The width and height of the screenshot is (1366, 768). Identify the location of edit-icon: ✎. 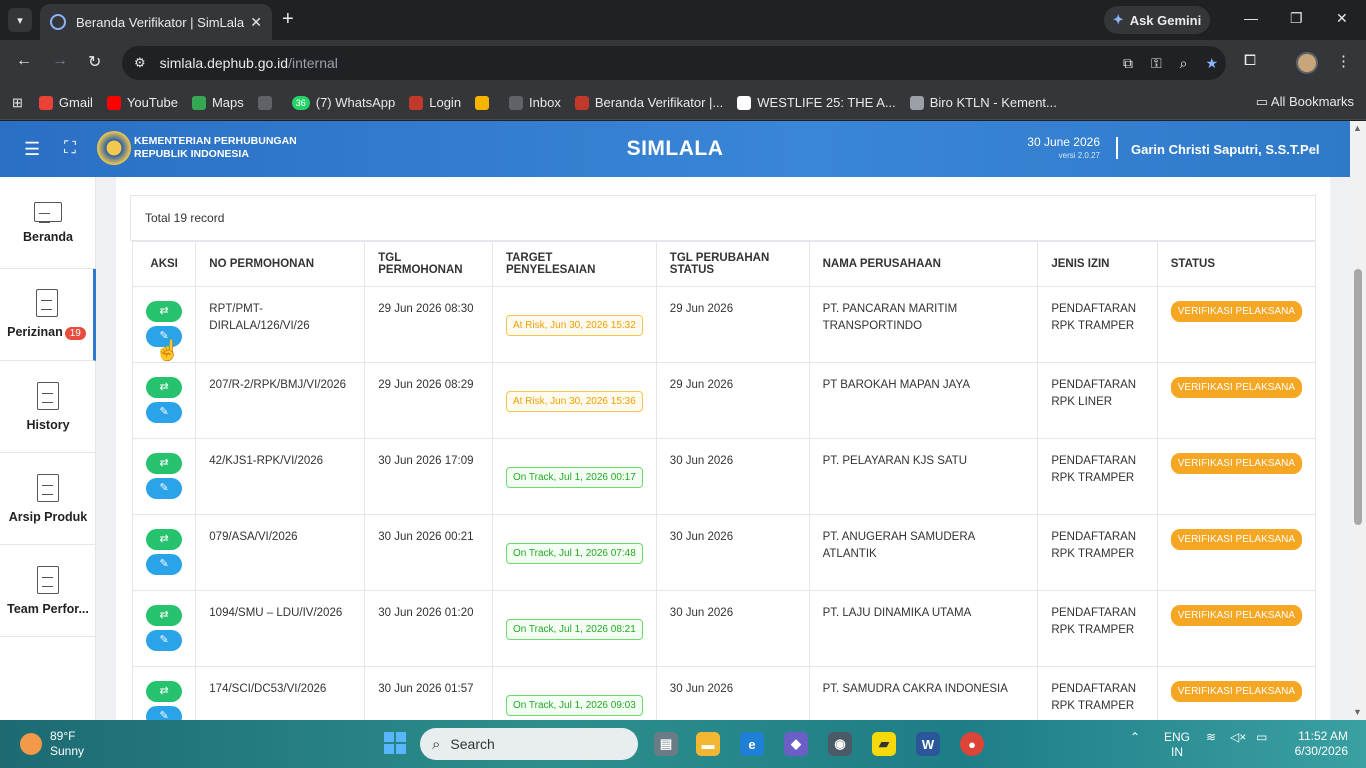
(164, 715).